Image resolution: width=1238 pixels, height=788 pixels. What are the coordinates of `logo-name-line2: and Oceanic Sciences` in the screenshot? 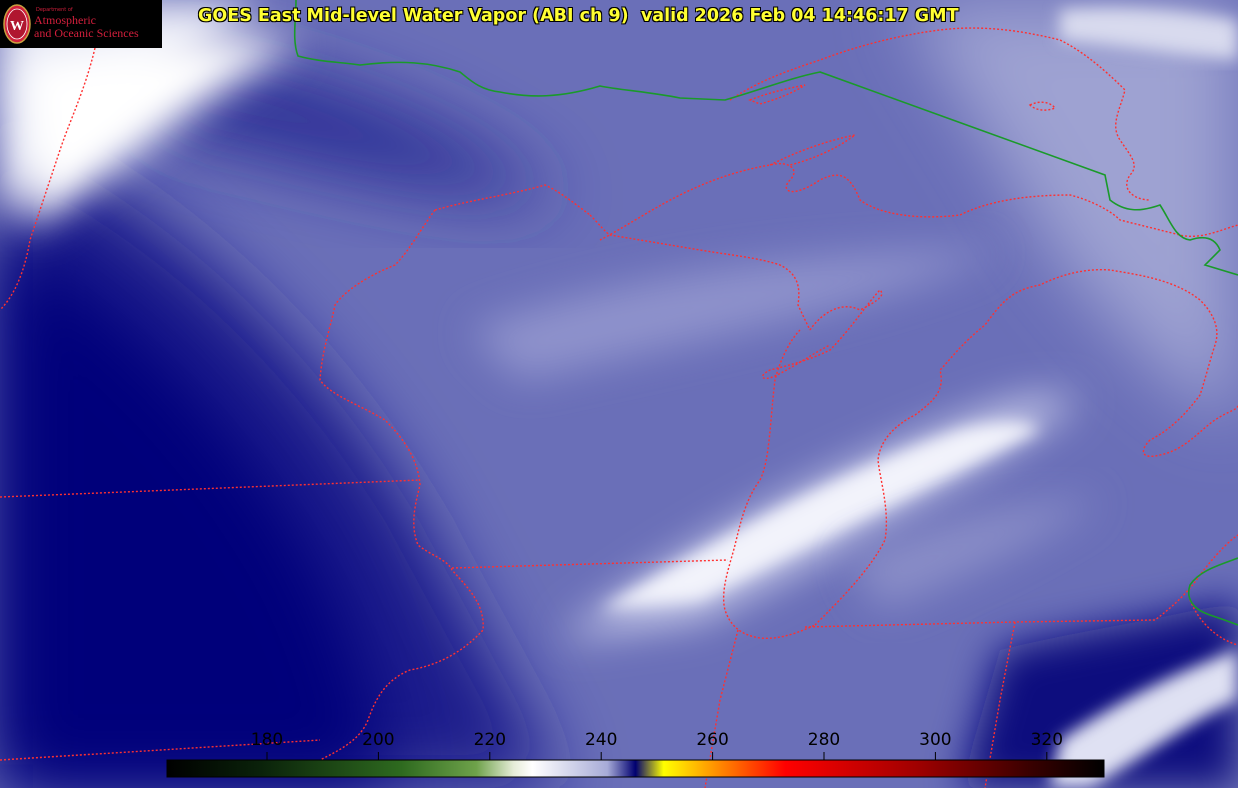 It's located at (86, 33).